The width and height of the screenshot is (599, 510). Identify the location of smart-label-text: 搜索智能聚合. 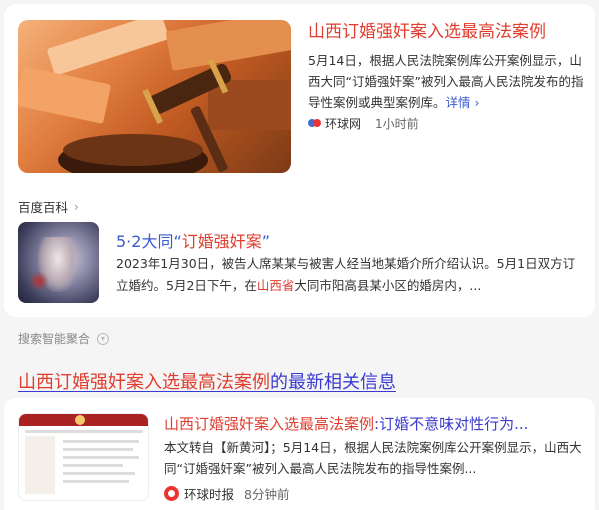
(54, 339).